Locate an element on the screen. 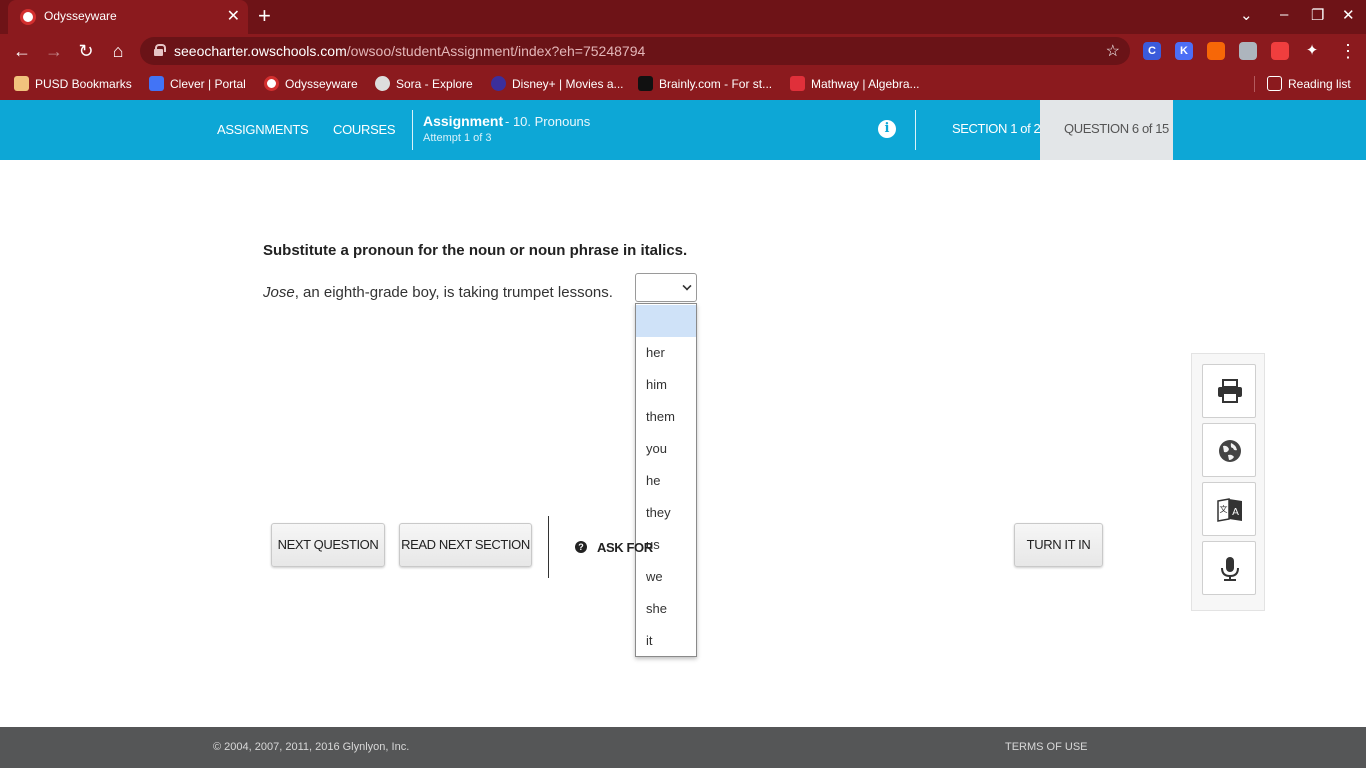  extension-k-icon: K is located at coordinates (1184, 51).